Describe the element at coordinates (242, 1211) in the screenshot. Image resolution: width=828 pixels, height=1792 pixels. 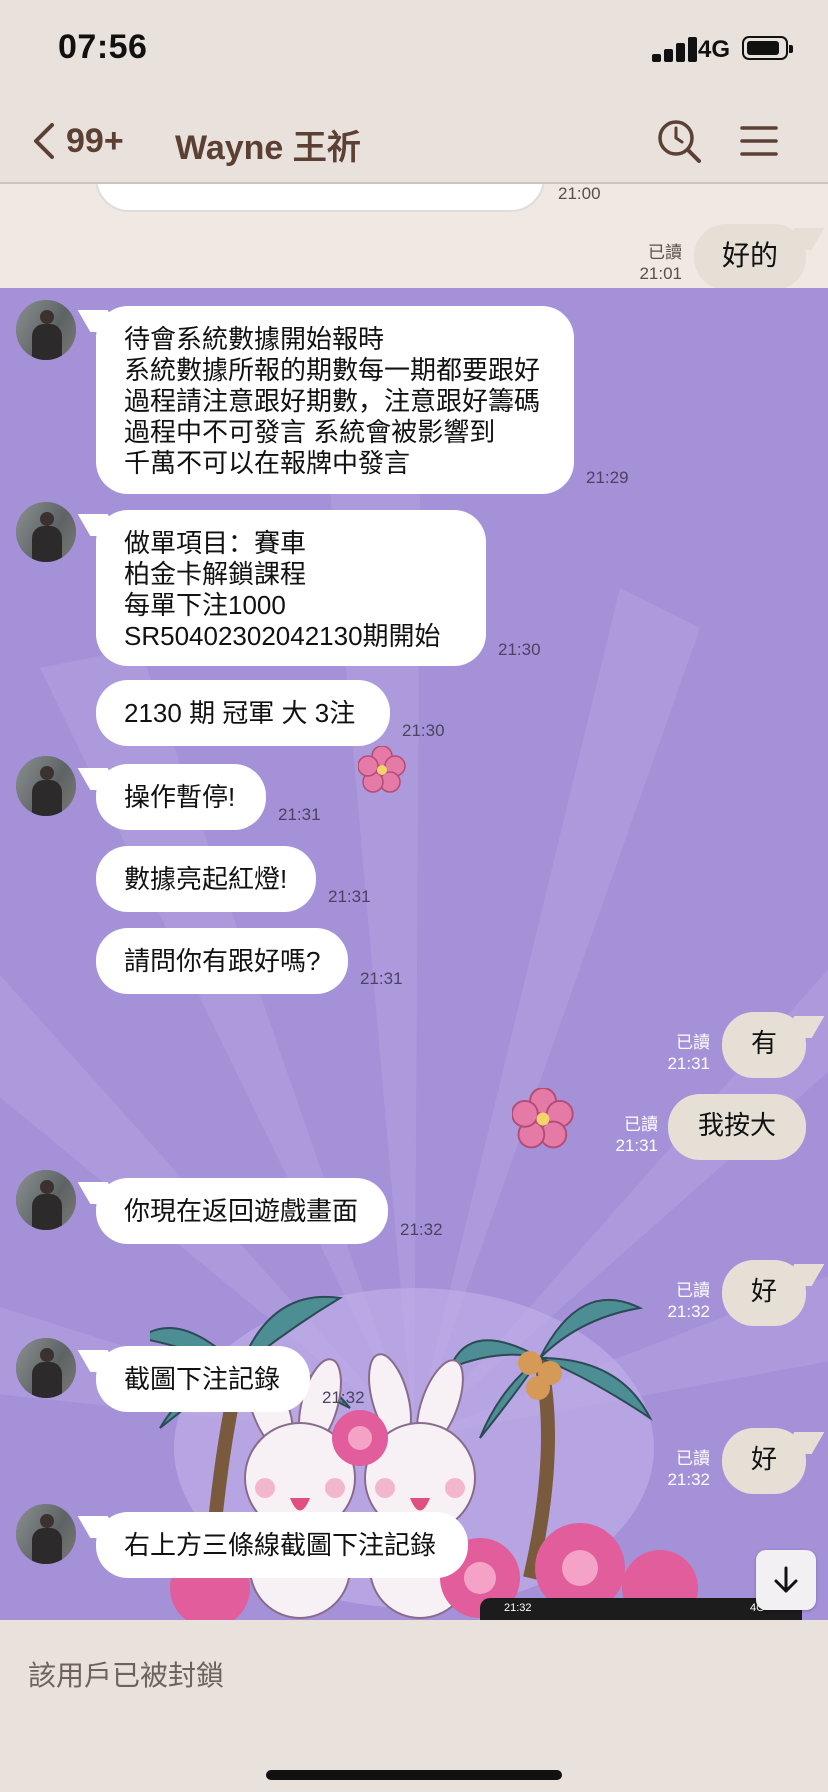
I see `message-bubble: 你現在返回遊戲畫面` at that location.